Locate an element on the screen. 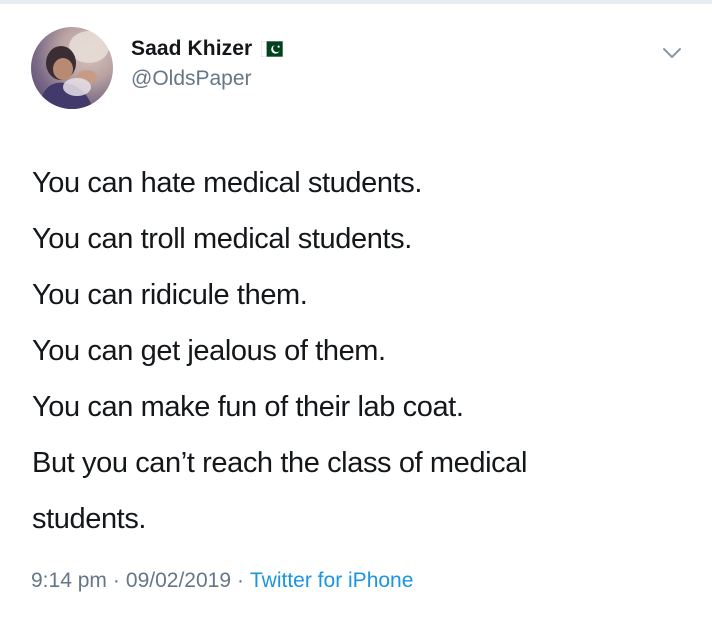 The height and width of the screenshot is (622, 712). display-name: Saad Khizer is located at coordinates (191, 49).